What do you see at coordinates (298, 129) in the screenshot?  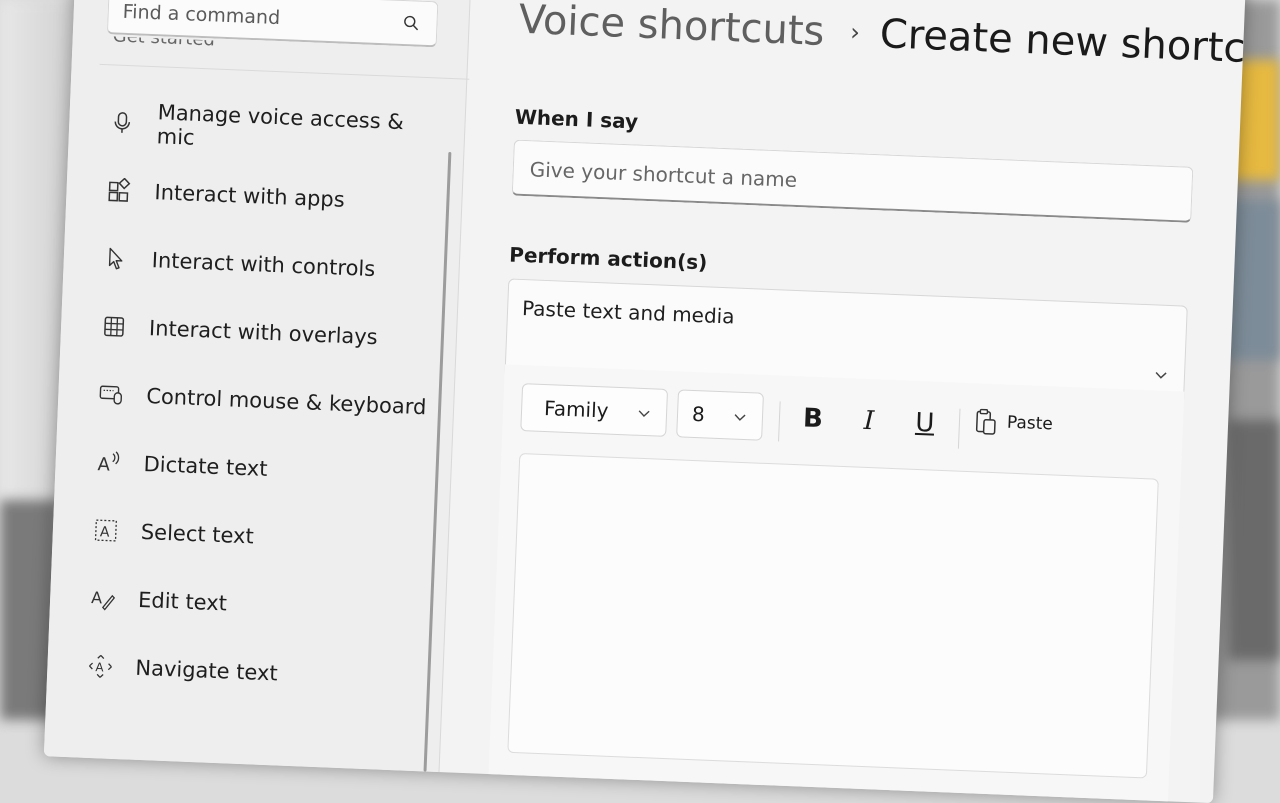 I see `sidebar-item-label: Manage voice access & mic` at bounding box center [298, 129].